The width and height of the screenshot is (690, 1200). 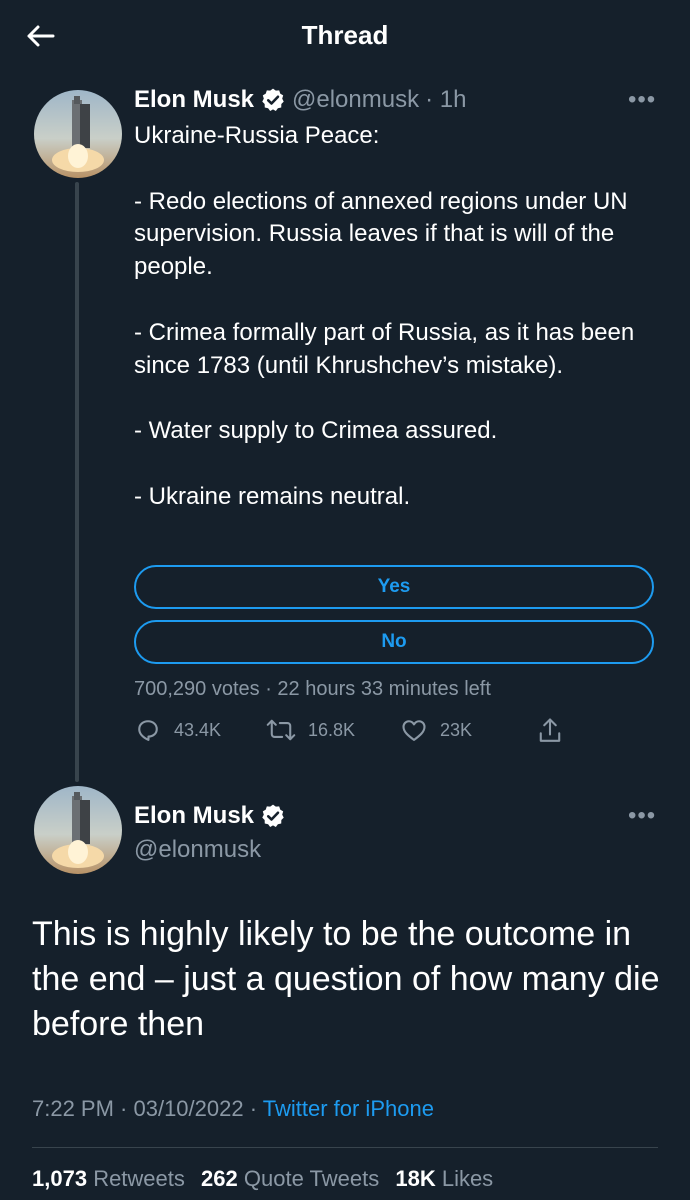 I want to click on poll-time-left: · 22 hours 33 minutes left, so click(x=378, y=689).